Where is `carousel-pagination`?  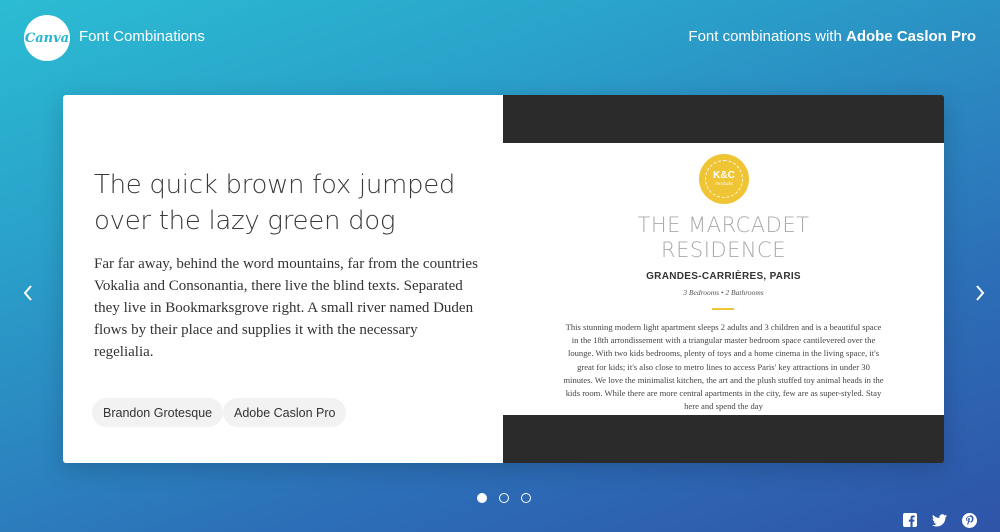 carousel-pagination is located at coordinates (504, 498).